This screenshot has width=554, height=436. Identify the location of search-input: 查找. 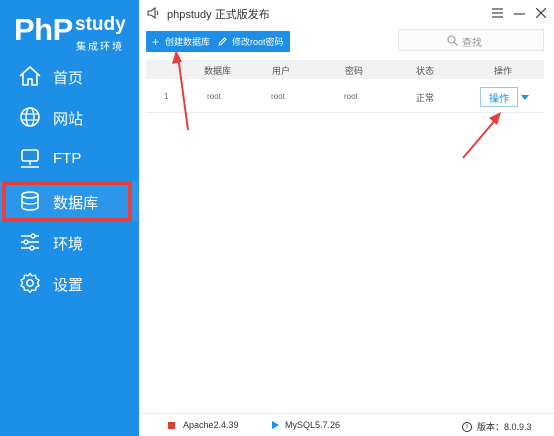
(471, 40).